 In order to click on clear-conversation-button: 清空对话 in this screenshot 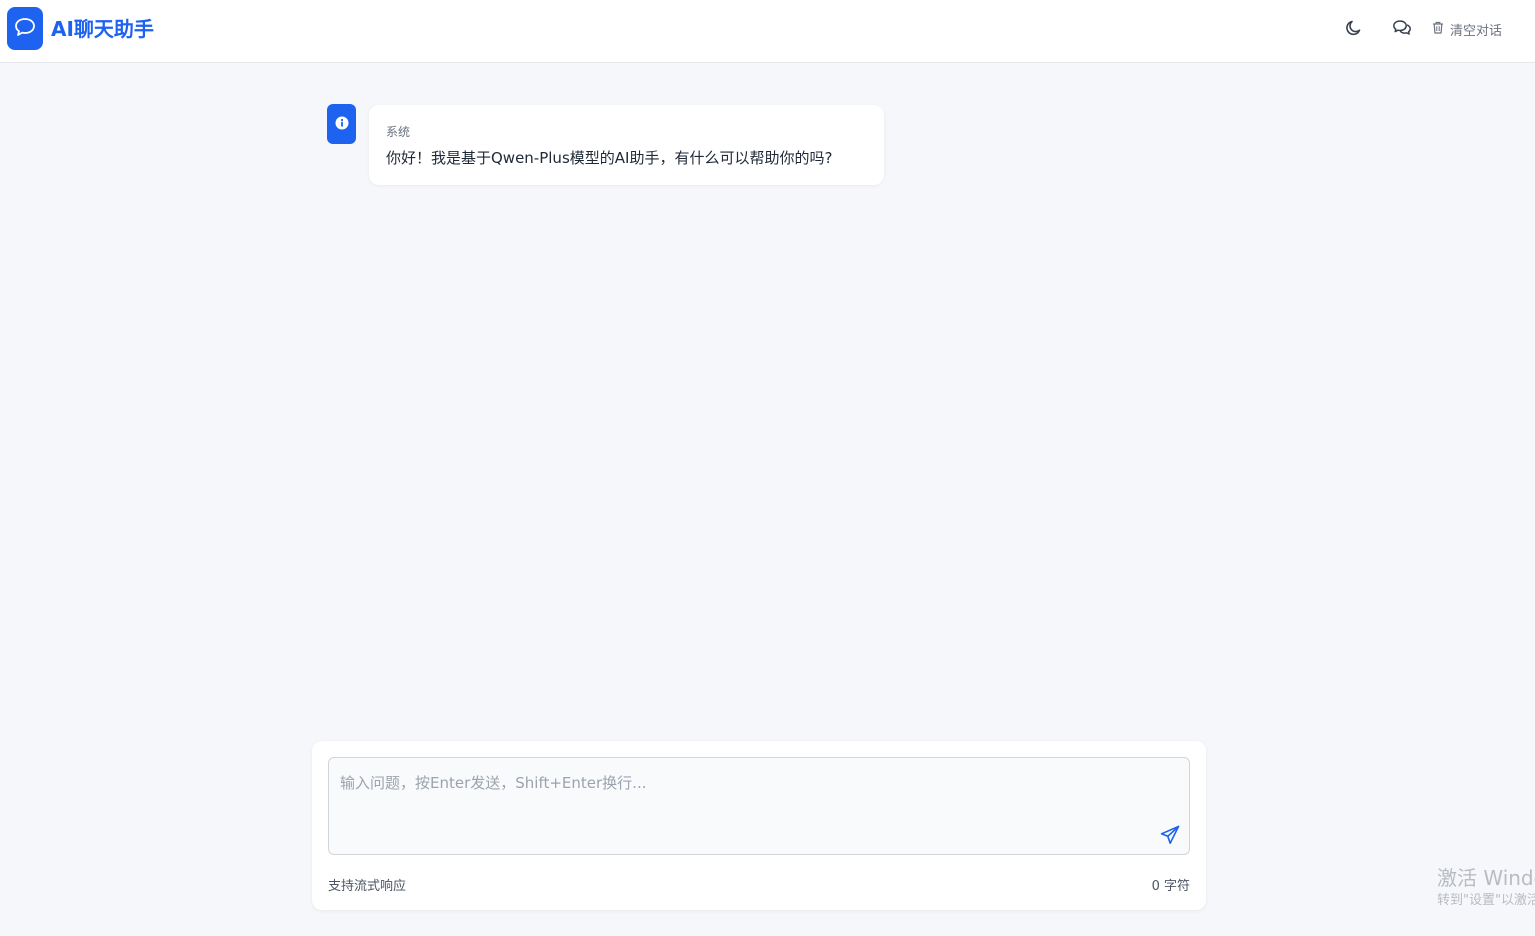, I will do `click(1467, 29)`.